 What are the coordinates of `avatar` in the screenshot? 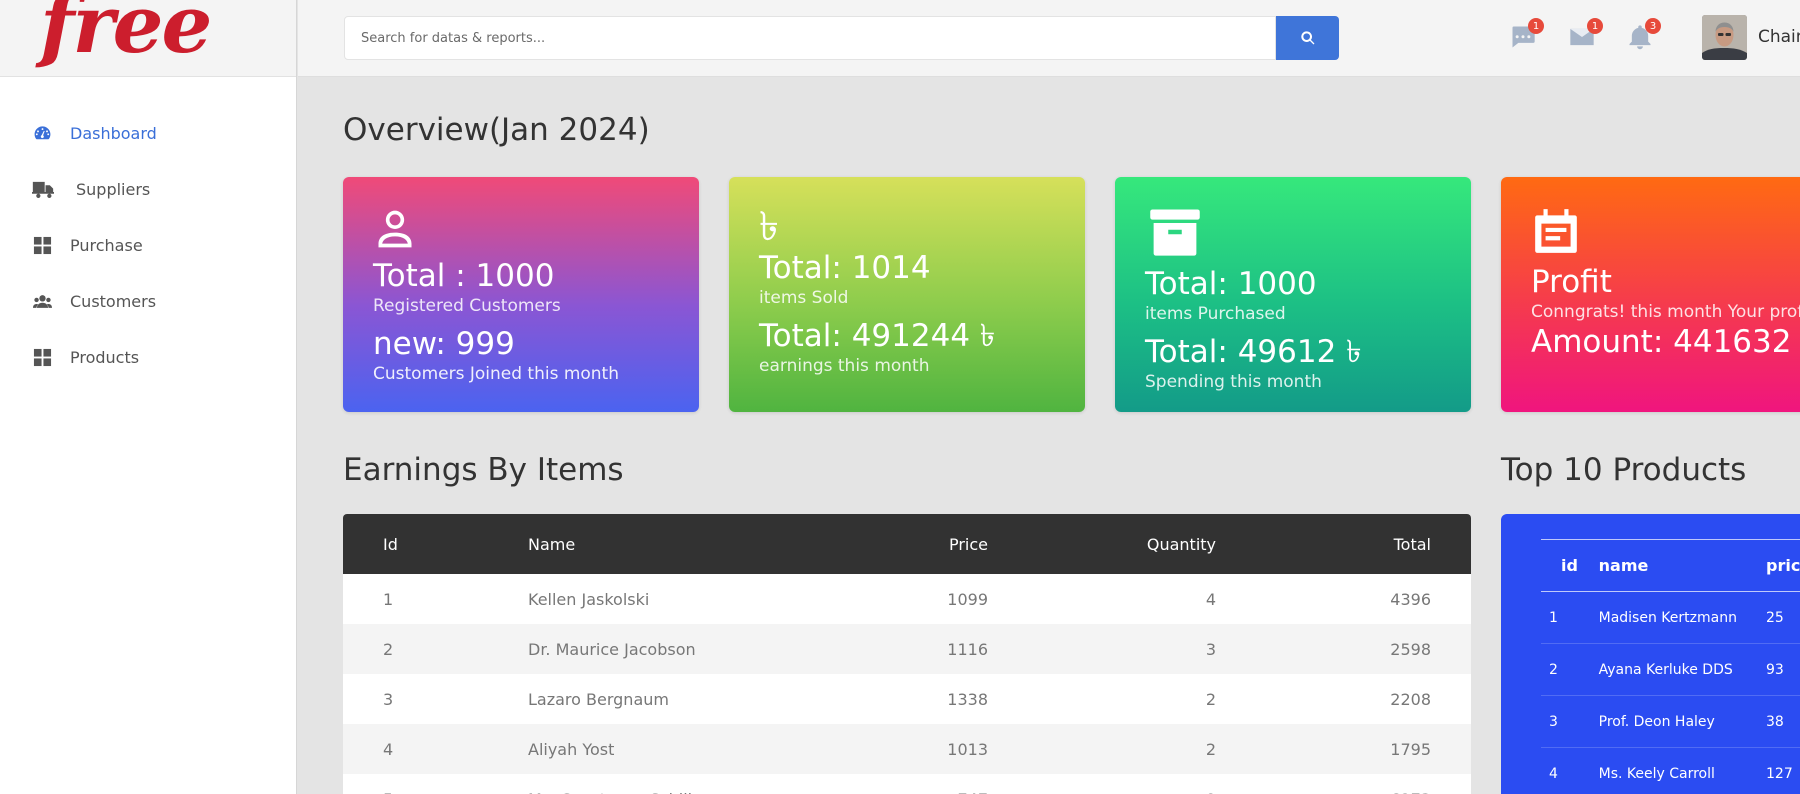 It's located at (1724, 37).